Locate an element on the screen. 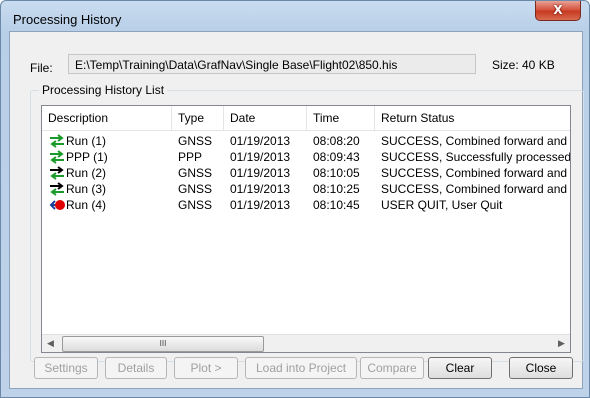 The width and height of the screenshot is (590, 398). column-header-time: Time is located at coordinates (341, 118).